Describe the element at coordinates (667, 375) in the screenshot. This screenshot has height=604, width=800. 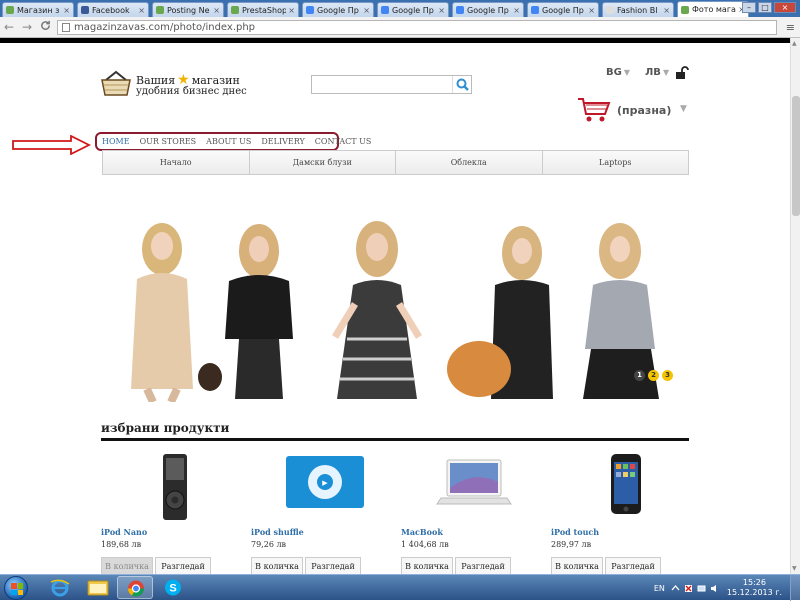
I see `slider-dot: 3` at that location.